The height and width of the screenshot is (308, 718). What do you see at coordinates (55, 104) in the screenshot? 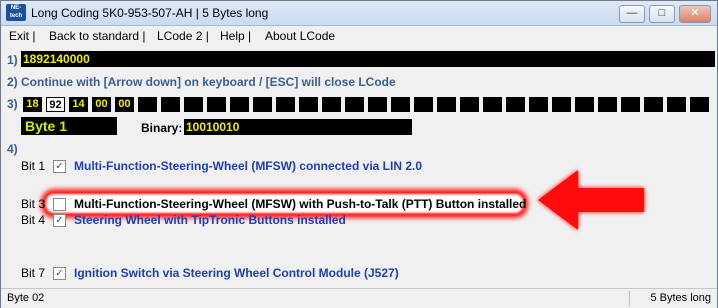
I see `byte-cell-1-selected: 92` at bounding box center [55, 104].